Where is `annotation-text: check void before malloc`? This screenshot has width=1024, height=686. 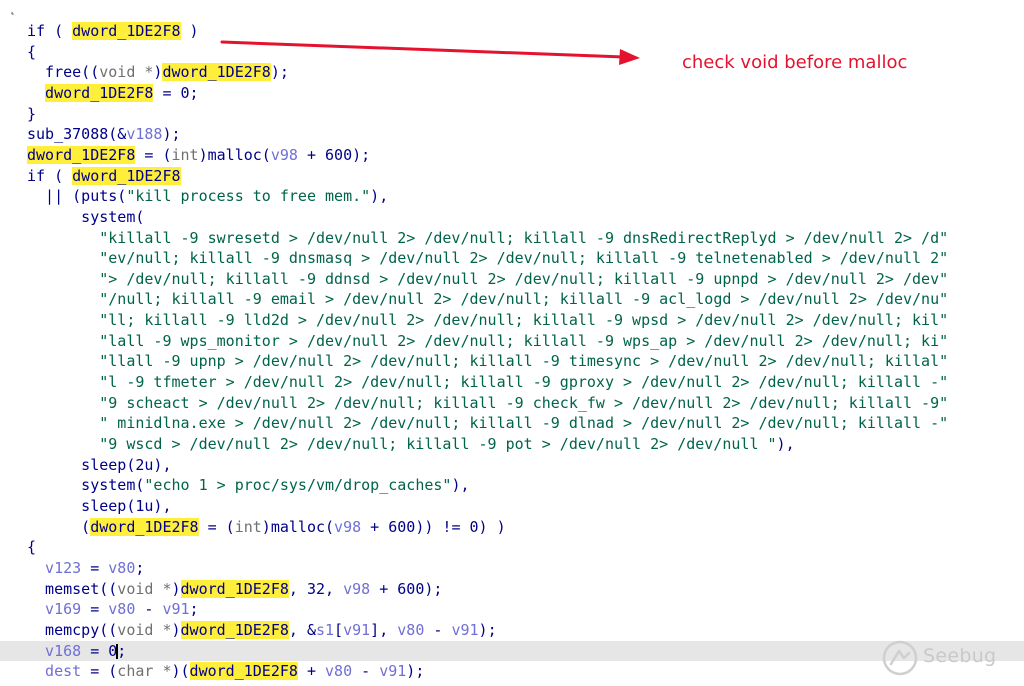 annotation-text: check void before malloc is located at coordinates (795, 62).